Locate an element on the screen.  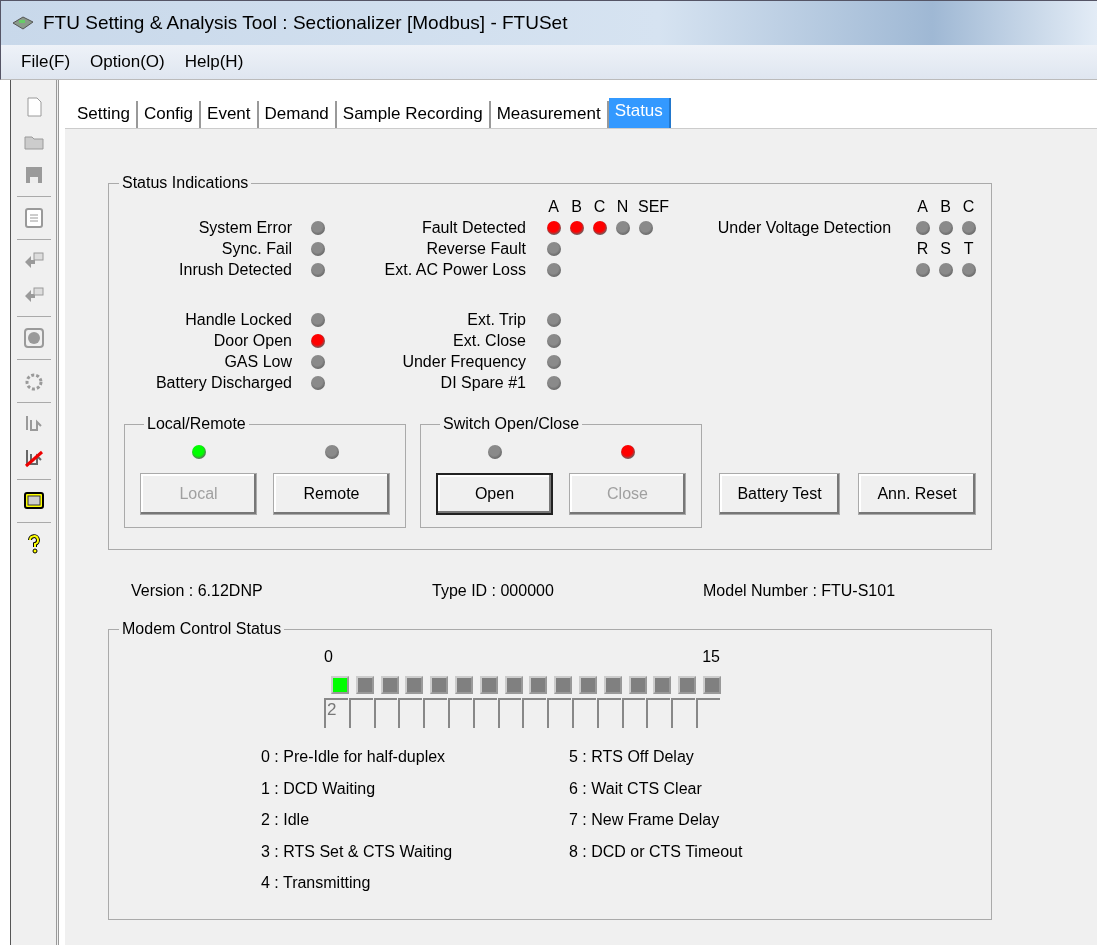
status-label: DI Spare #1 is located at coordinates (482, 382).